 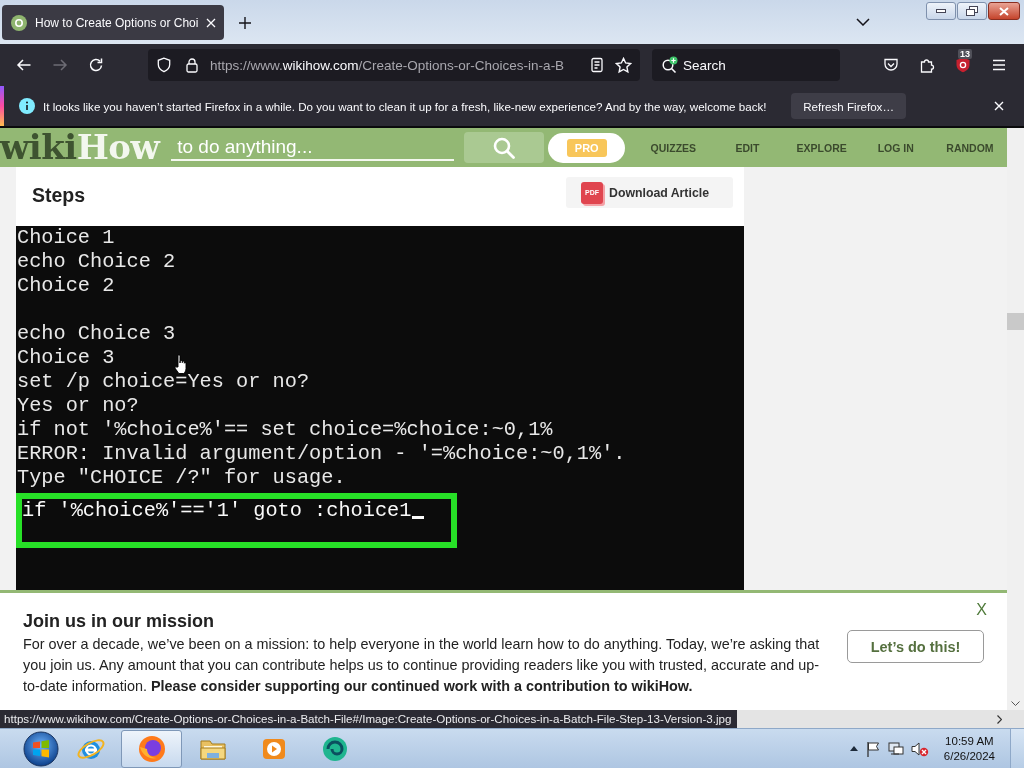 I want to click on status-url: https://www.wikihow.com/Create-Options-or-Choices-in-a-Batch-File#/Image:Create-Options-or-Choices-in-a-Batch-File-Step-13-Version-3.jpg, so click(x=369, y=719).